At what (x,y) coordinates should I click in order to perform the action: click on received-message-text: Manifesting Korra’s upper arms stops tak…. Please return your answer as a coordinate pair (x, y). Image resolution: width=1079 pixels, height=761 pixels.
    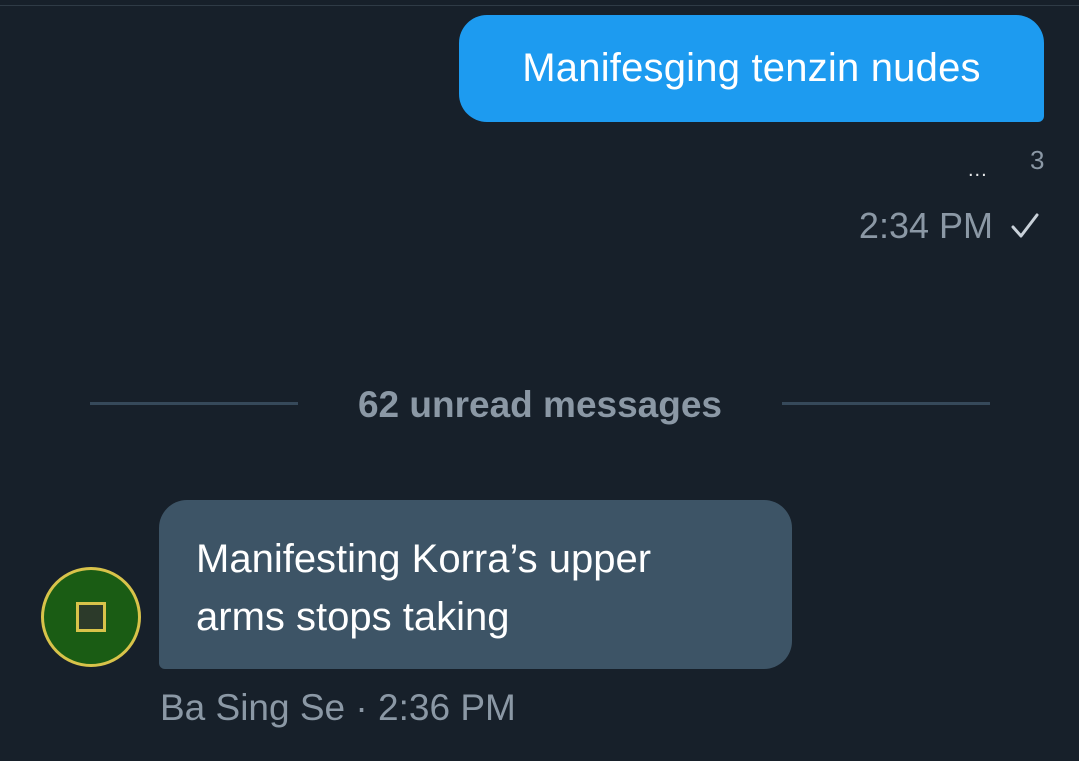
    Looking at the image, I should click on (424, 588).